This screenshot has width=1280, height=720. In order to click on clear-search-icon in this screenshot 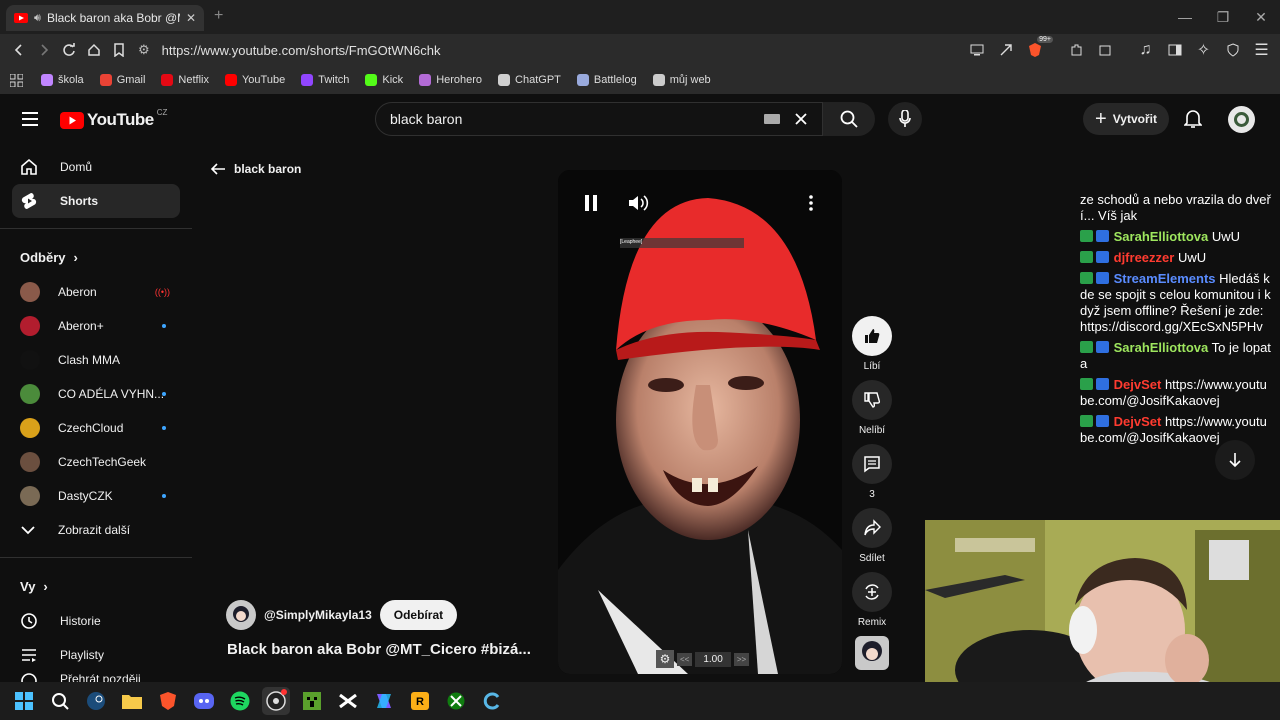, I will do `click(801, 119)`.